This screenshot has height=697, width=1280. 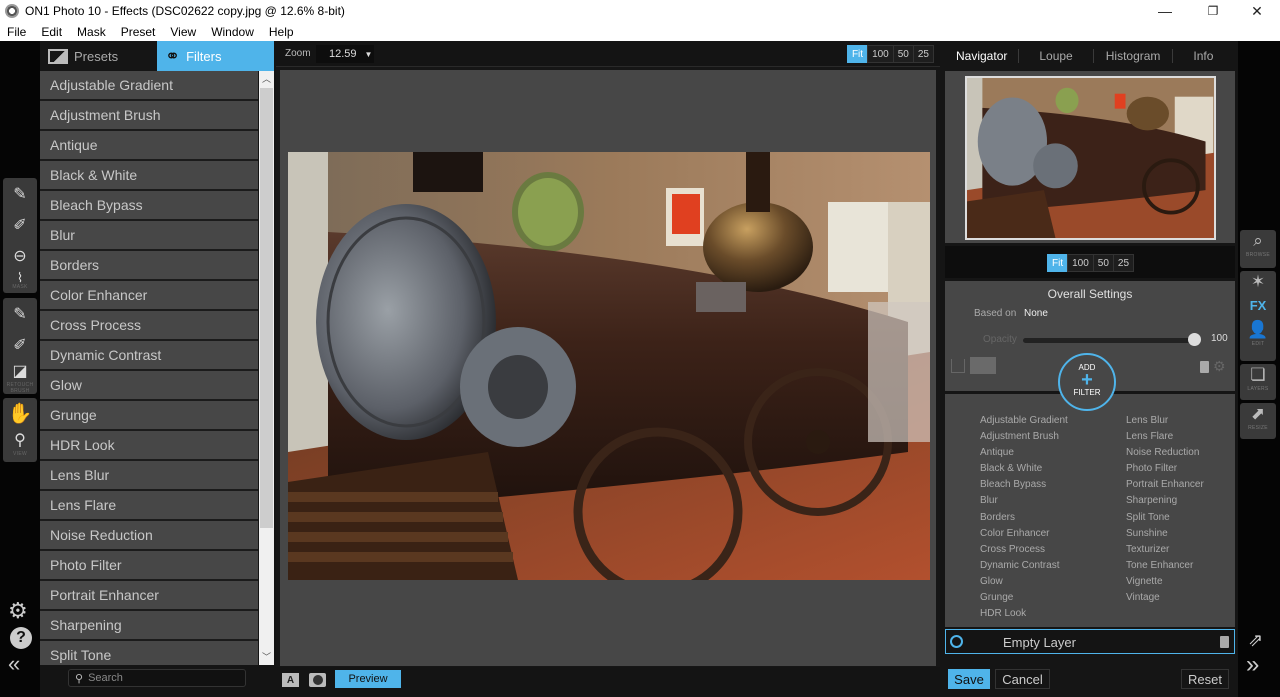 What do you see at coordinates (1165, 455) in the screenshot?
I see `filter-option: Noise Reduction` at bounding box center [1165, 455].